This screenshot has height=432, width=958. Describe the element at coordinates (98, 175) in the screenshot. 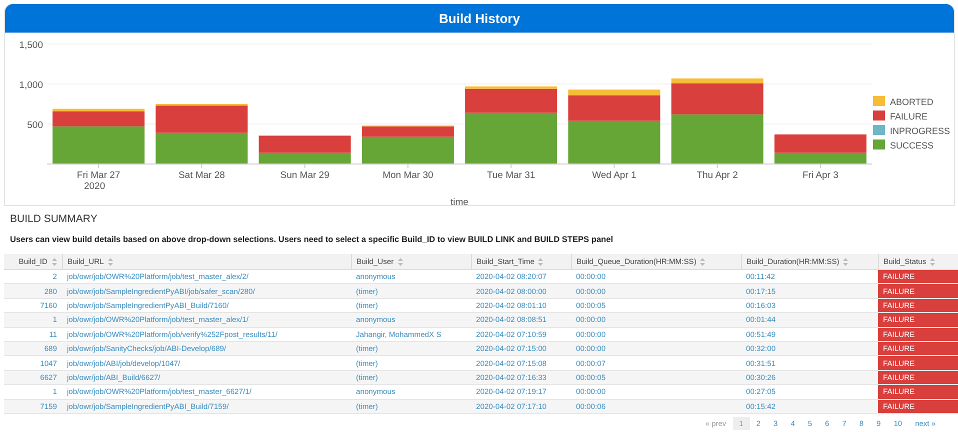

I see `x-tick-label: Fri Mar 27` at that location.